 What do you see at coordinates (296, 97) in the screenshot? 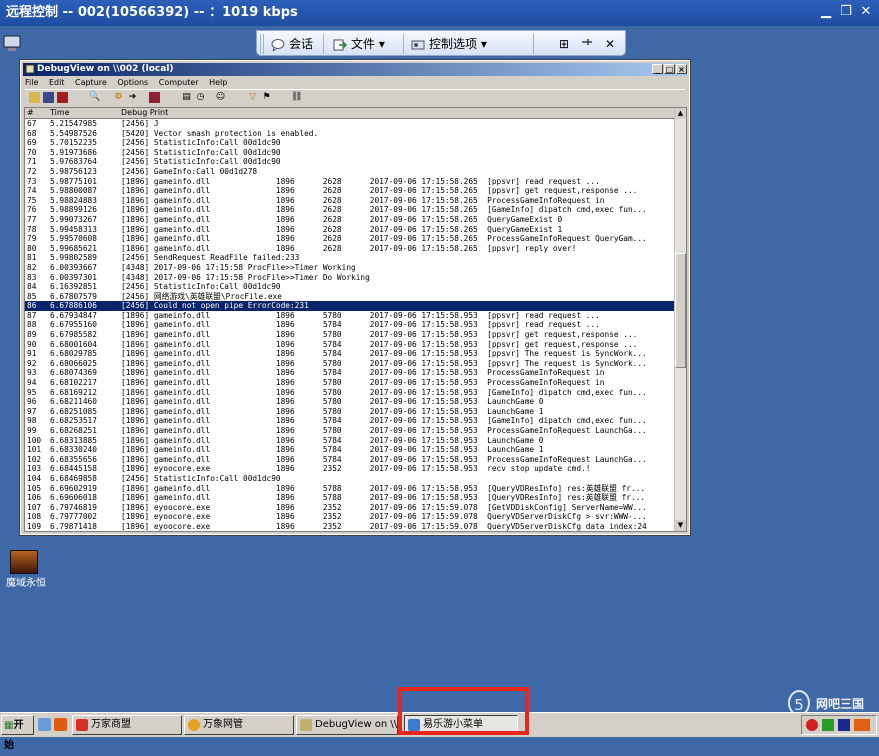
I see `find-icon: ⛓` at bounding box center [296, 97].